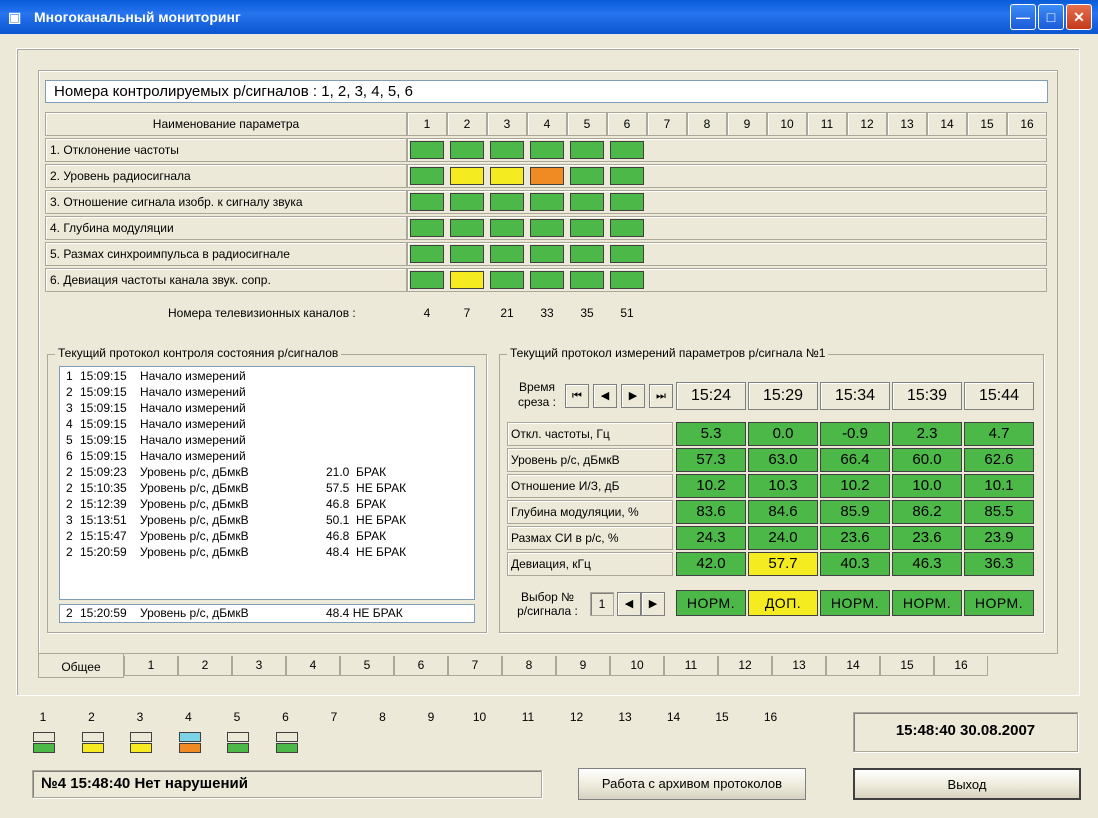 Image resolution: width=1098 pixels, height=818 pixels. I want to click on tab-1: 1, so click(151, 666).